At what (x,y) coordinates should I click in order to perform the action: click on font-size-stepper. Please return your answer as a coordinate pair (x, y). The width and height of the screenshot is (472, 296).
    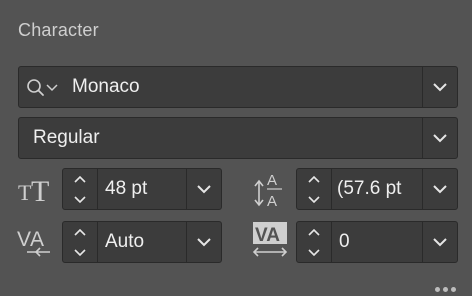
    Looking at the image, I should click on (80, 189).